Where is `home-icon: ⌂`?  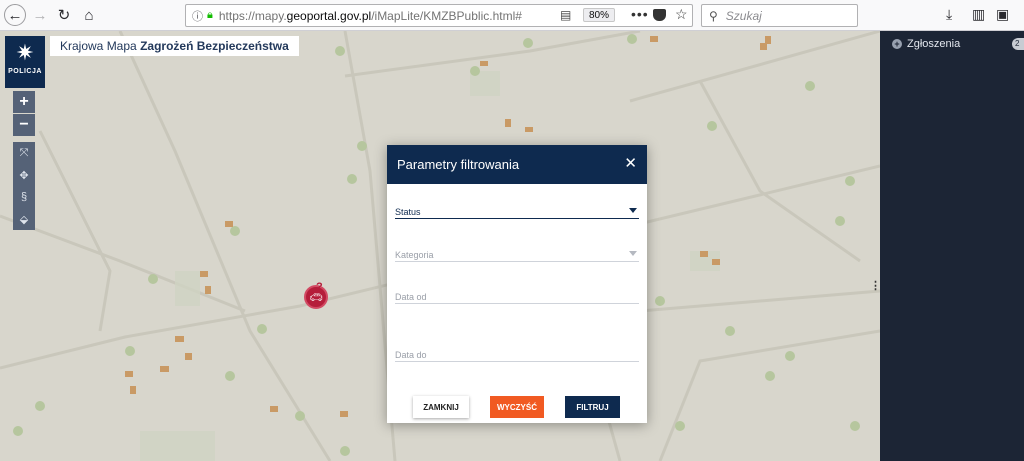
home-icon: ⌂ is located at coordinates (89, 15).